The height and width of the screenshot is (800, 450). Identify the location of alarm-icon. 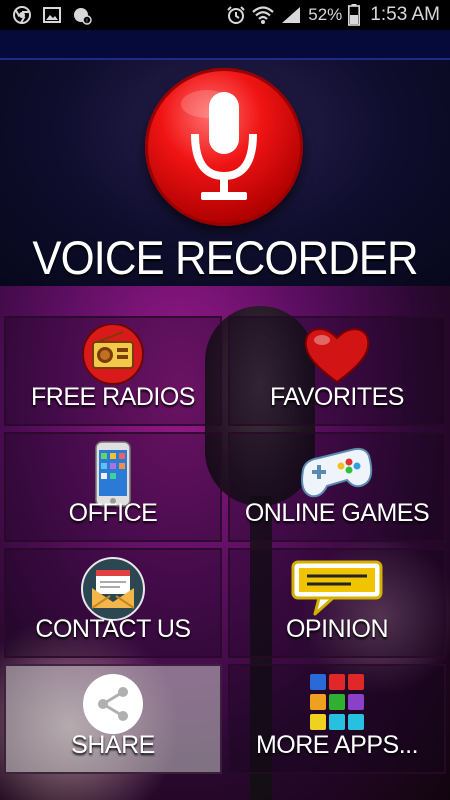
(236, 15).